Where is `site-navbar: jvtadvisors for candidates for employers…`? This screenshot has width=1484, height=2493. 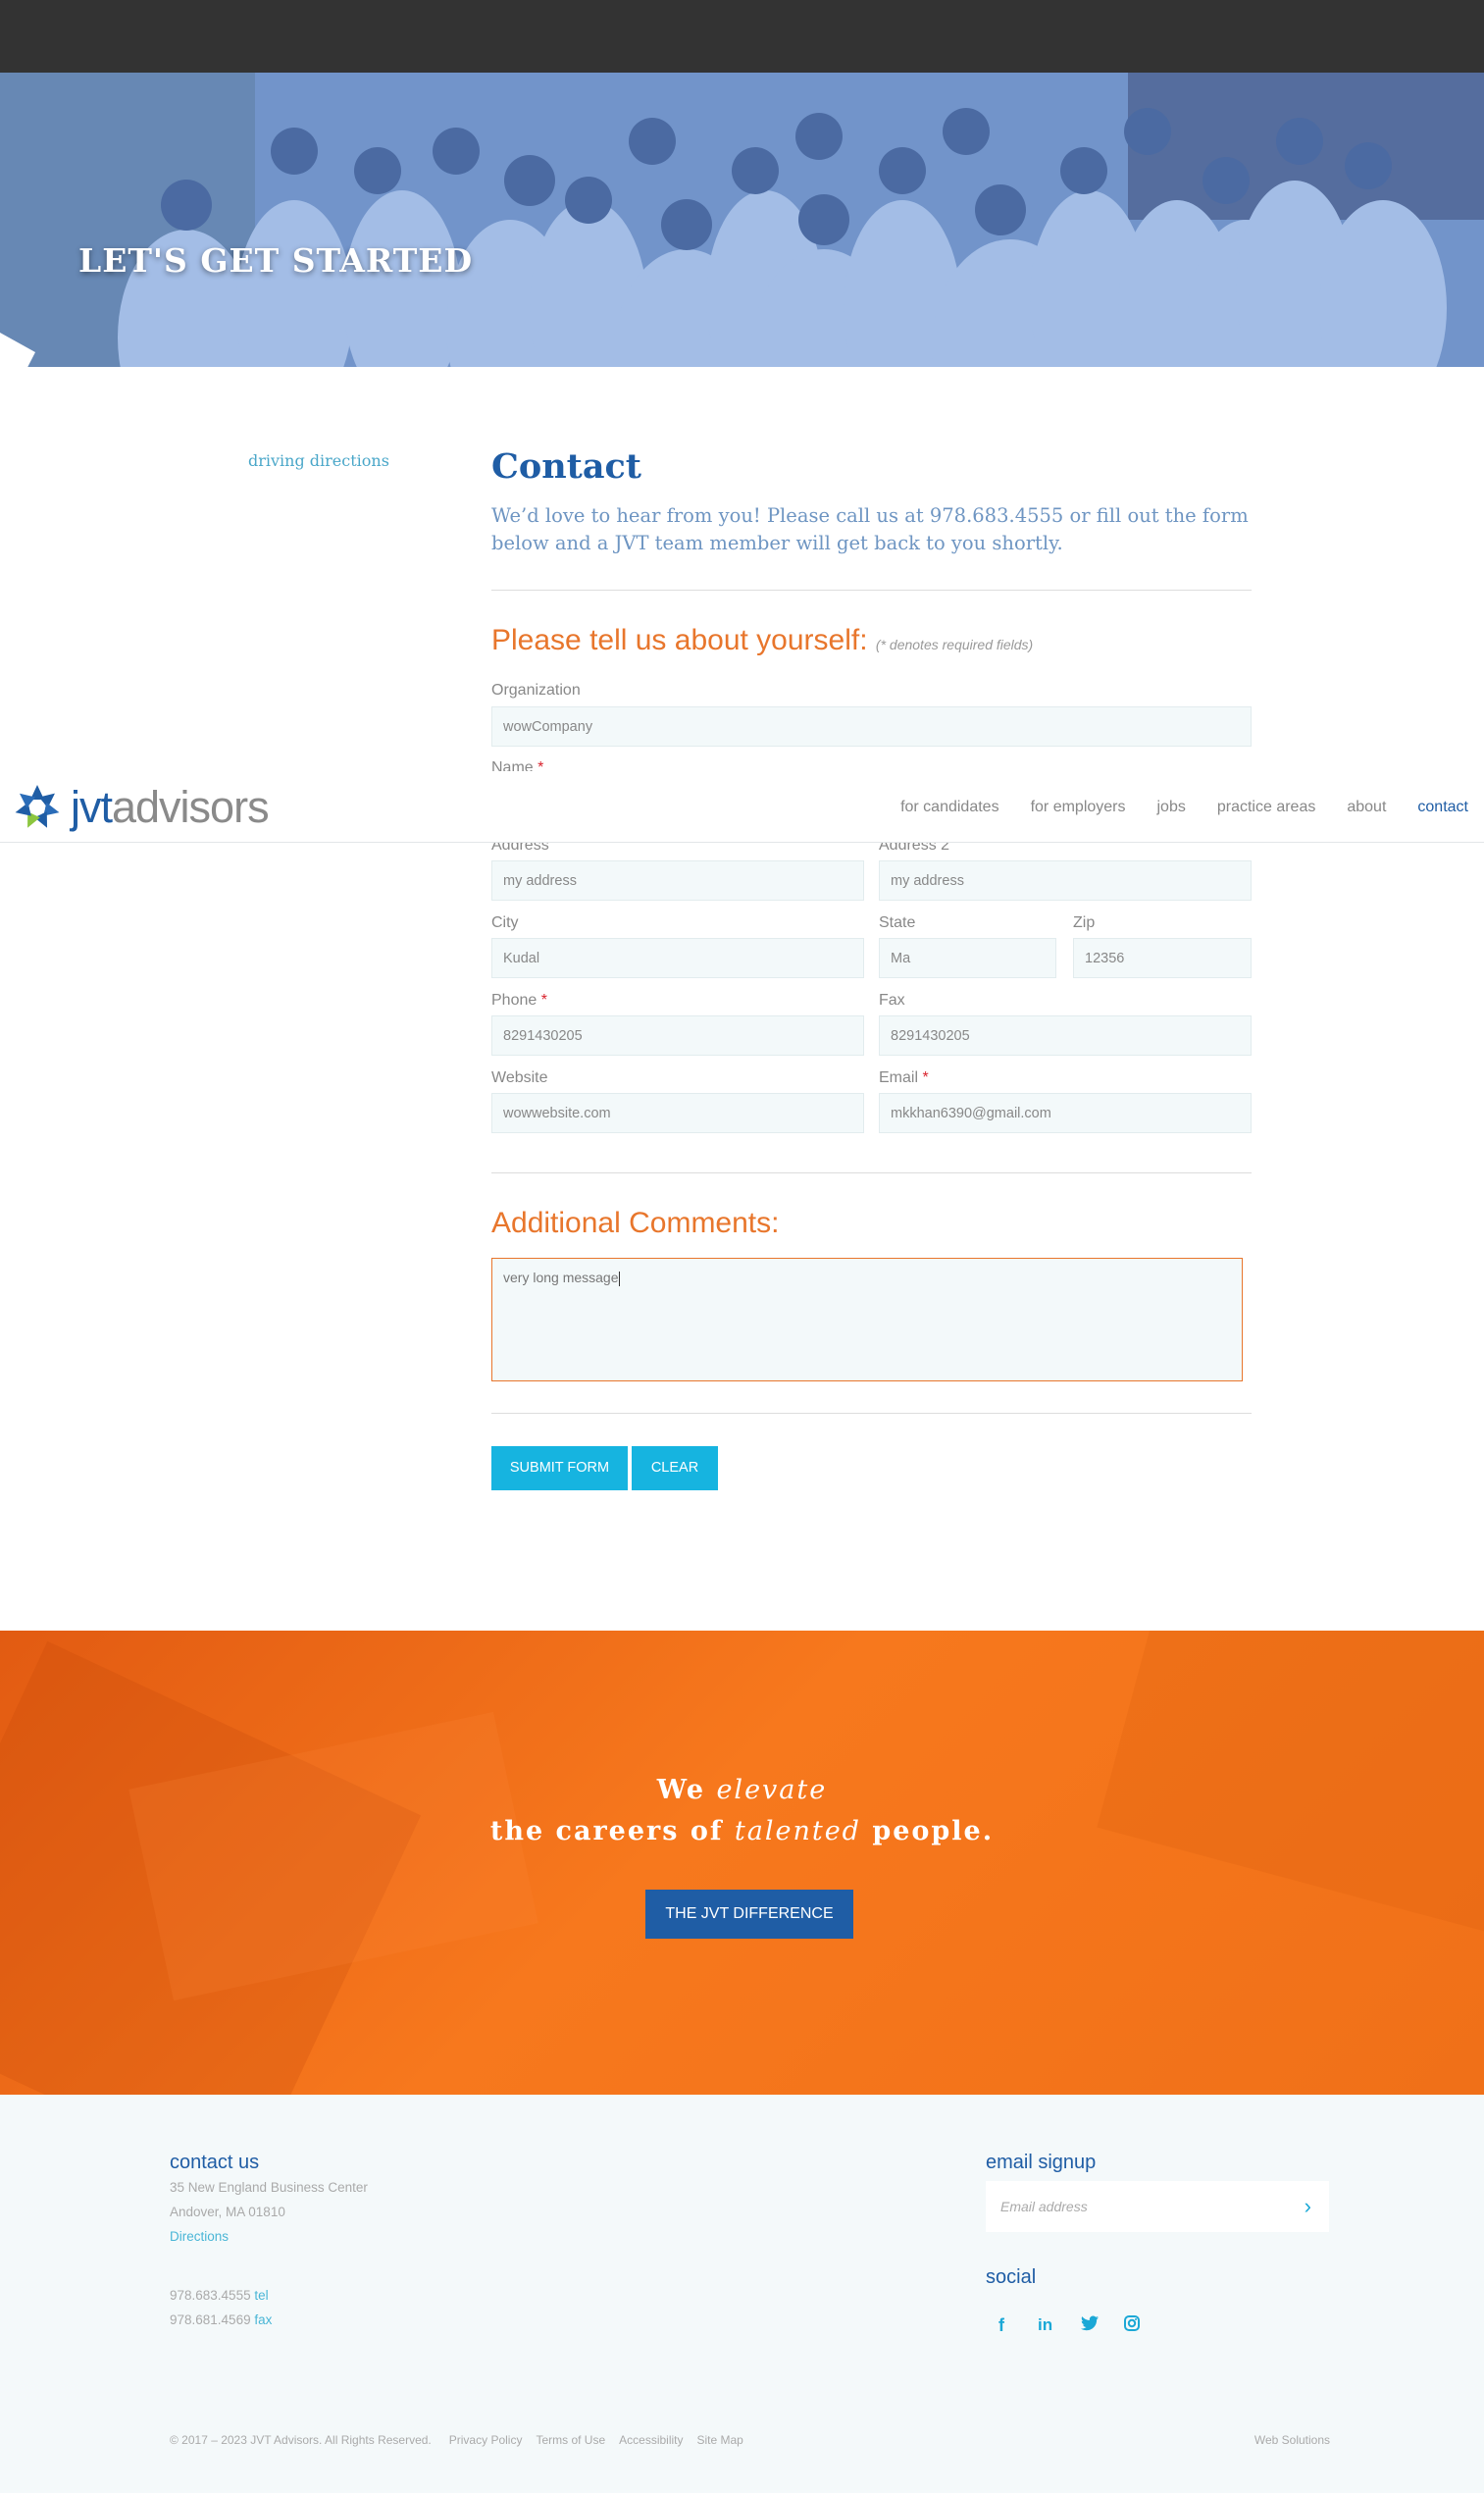 site-navbar: jvtadvisors for candidates for employers… is located at coordinates (742, 807).